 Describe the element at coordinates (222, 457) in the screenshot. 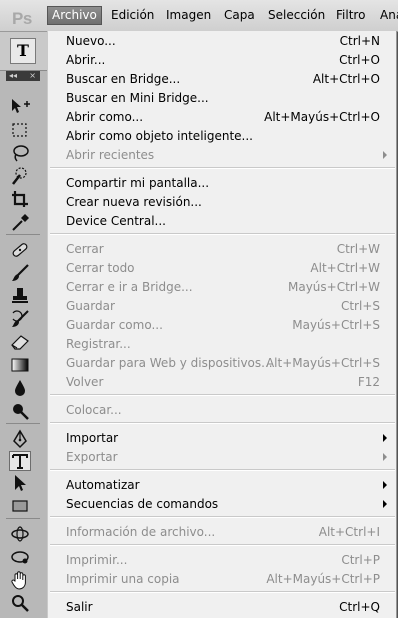

I see `menu-item-exportar: Exportar` at that location.